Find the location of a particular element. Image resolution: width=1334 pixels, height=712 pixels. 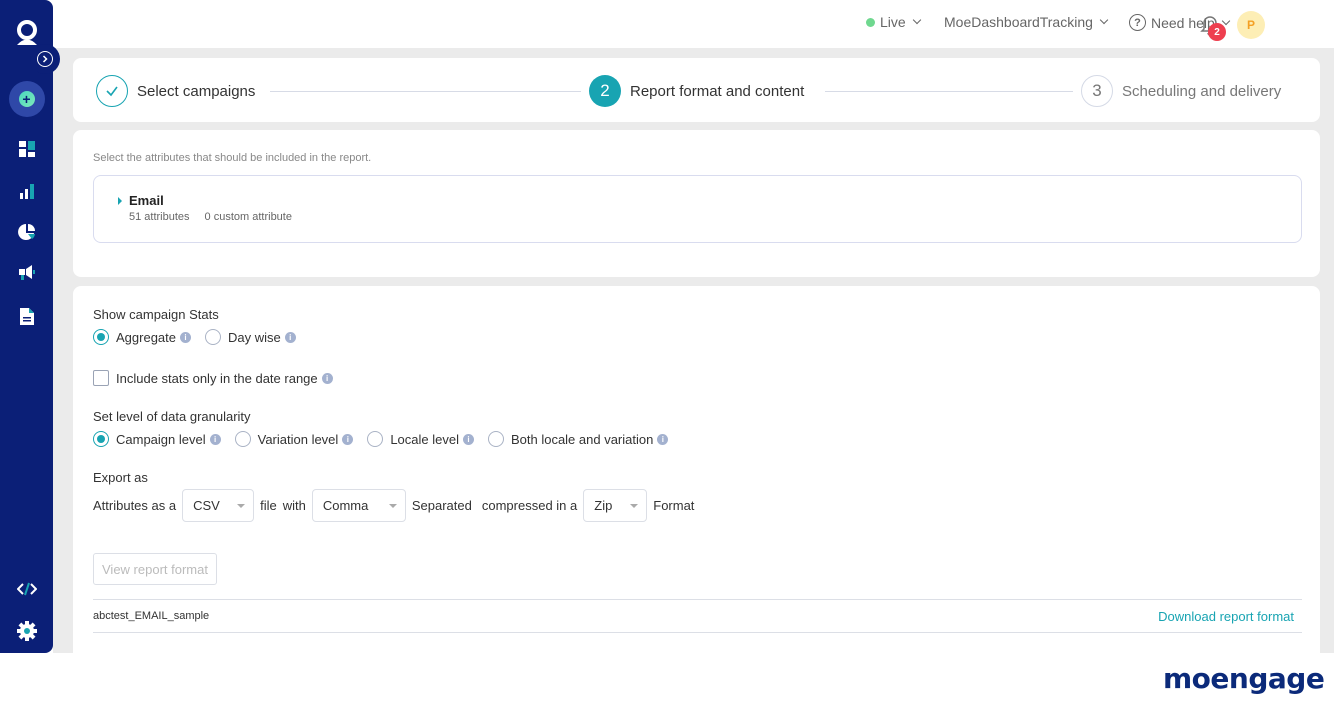

bar-chart-icon is located at coordinates (26, 191).